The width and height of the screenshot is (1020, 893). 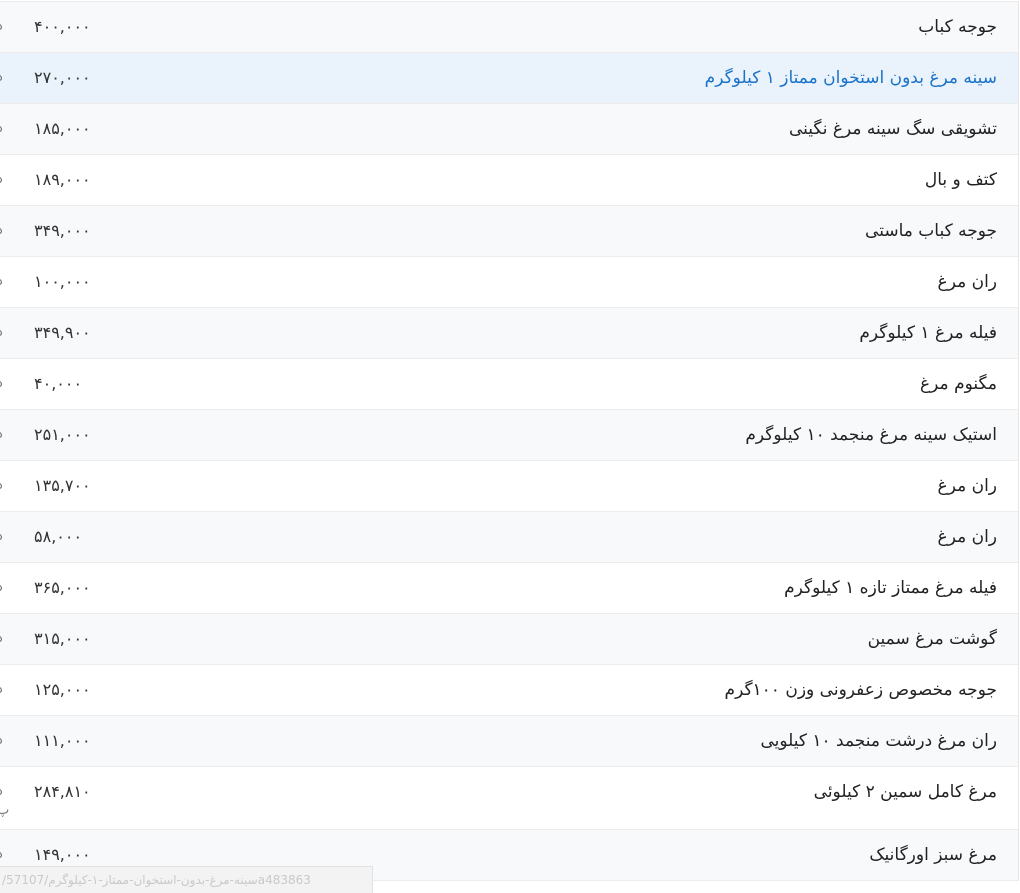 I want to click on table-row: جوجه کباب ماستی ۳۴۹,۰۰۰ د, so click(x=509, y=231).